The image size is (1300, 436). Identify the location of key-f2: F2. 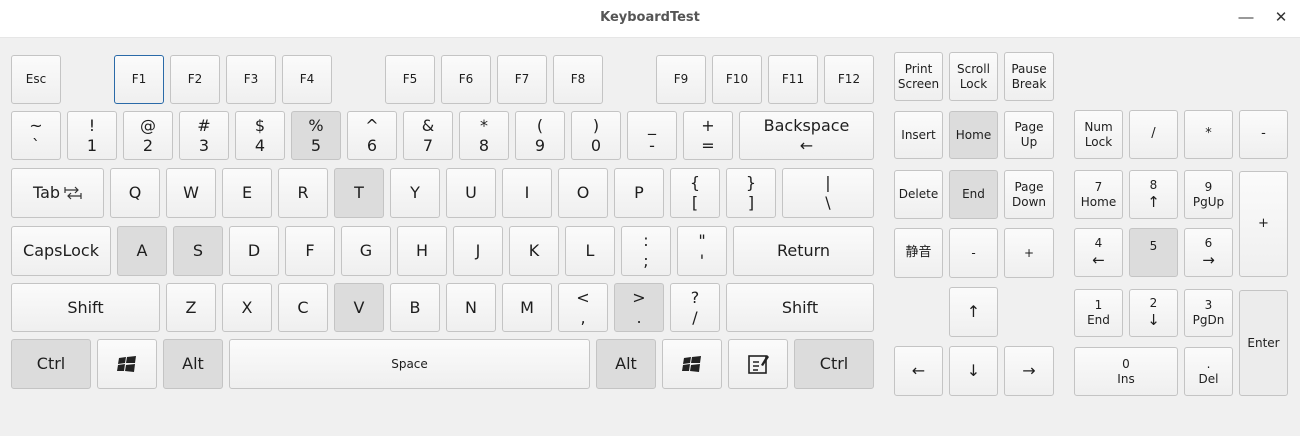
(195, 79).